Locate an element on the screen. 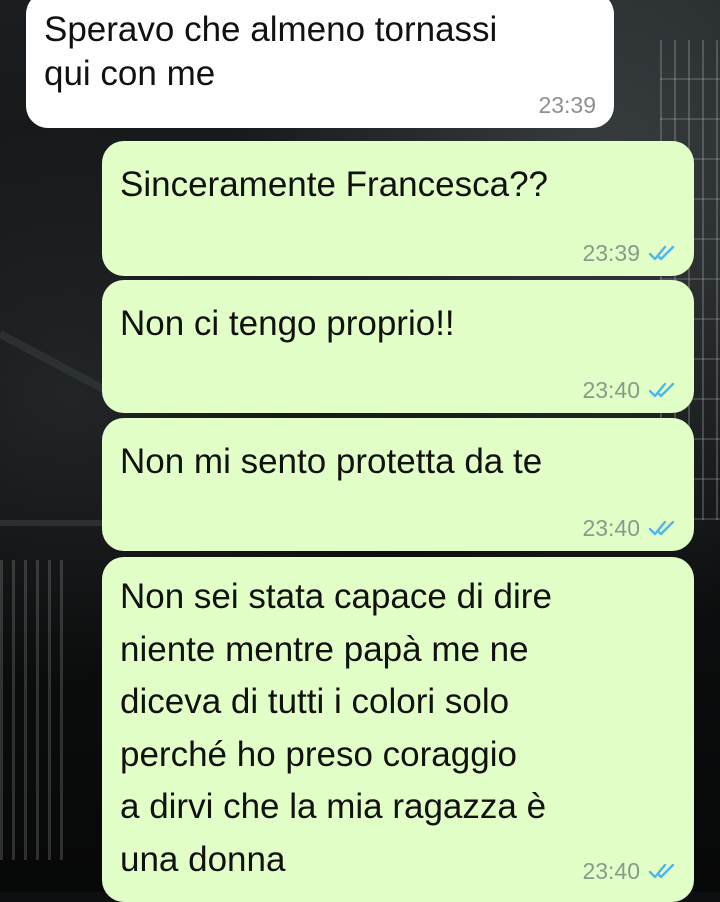 The image size is (720, 902). message-bubble-outgoing: Non ci tengo proprio!! 23:40 is located at coordinates (398, 346).